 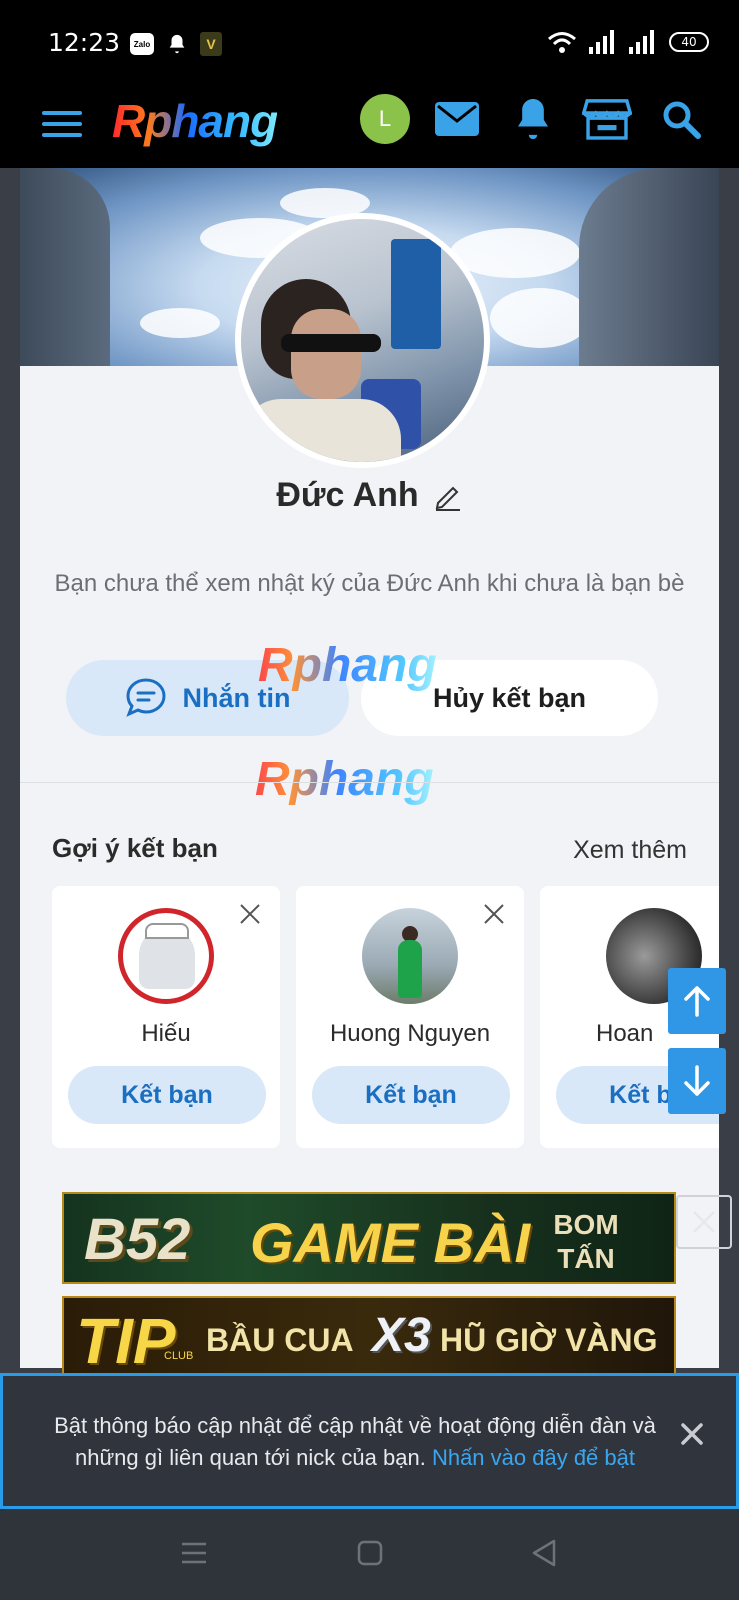 I want to click on notification-bell-icon, so click(x=177, y=44).